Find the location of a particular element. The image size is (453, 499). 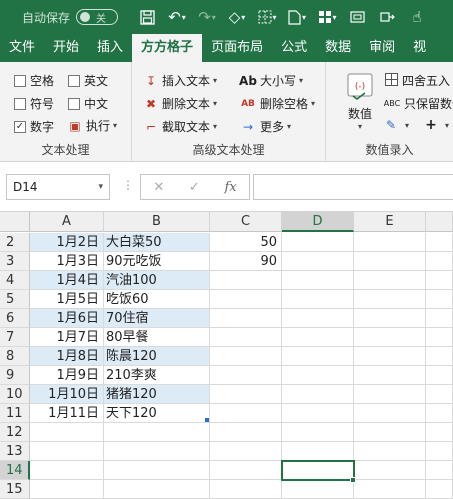

checkbox-english: 英文 is located at coordinates (88, 80).